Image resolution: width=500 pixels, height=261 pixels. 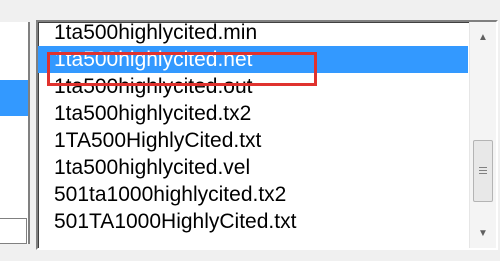 What do you see at coordinates (182, 69) in the screenshot?
I see `annotation-highlight-box` at bounding box center [182, 69].